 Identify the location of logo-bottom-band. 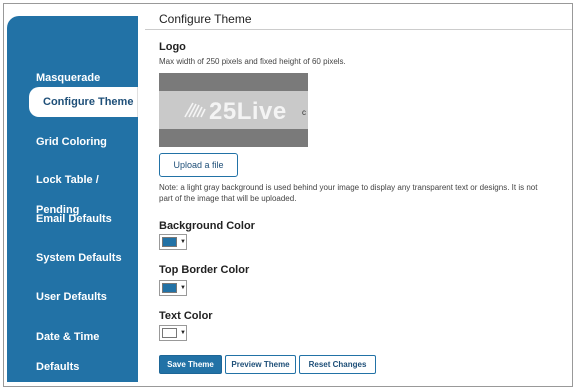
(233, 138).